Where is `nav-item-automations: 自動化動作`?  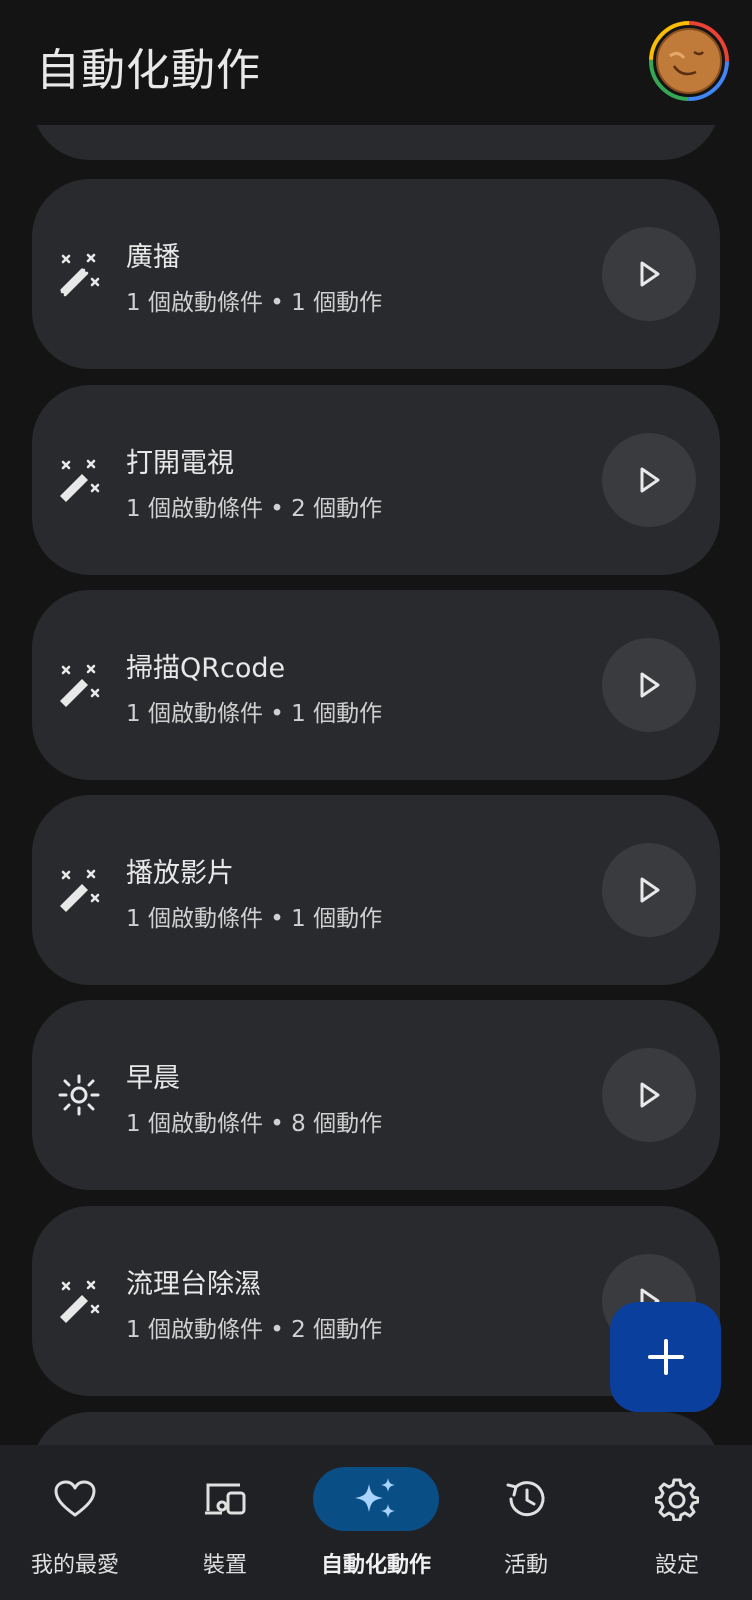
nav-item-automations: 自動化動作 is located at coordinates (376, 1522).